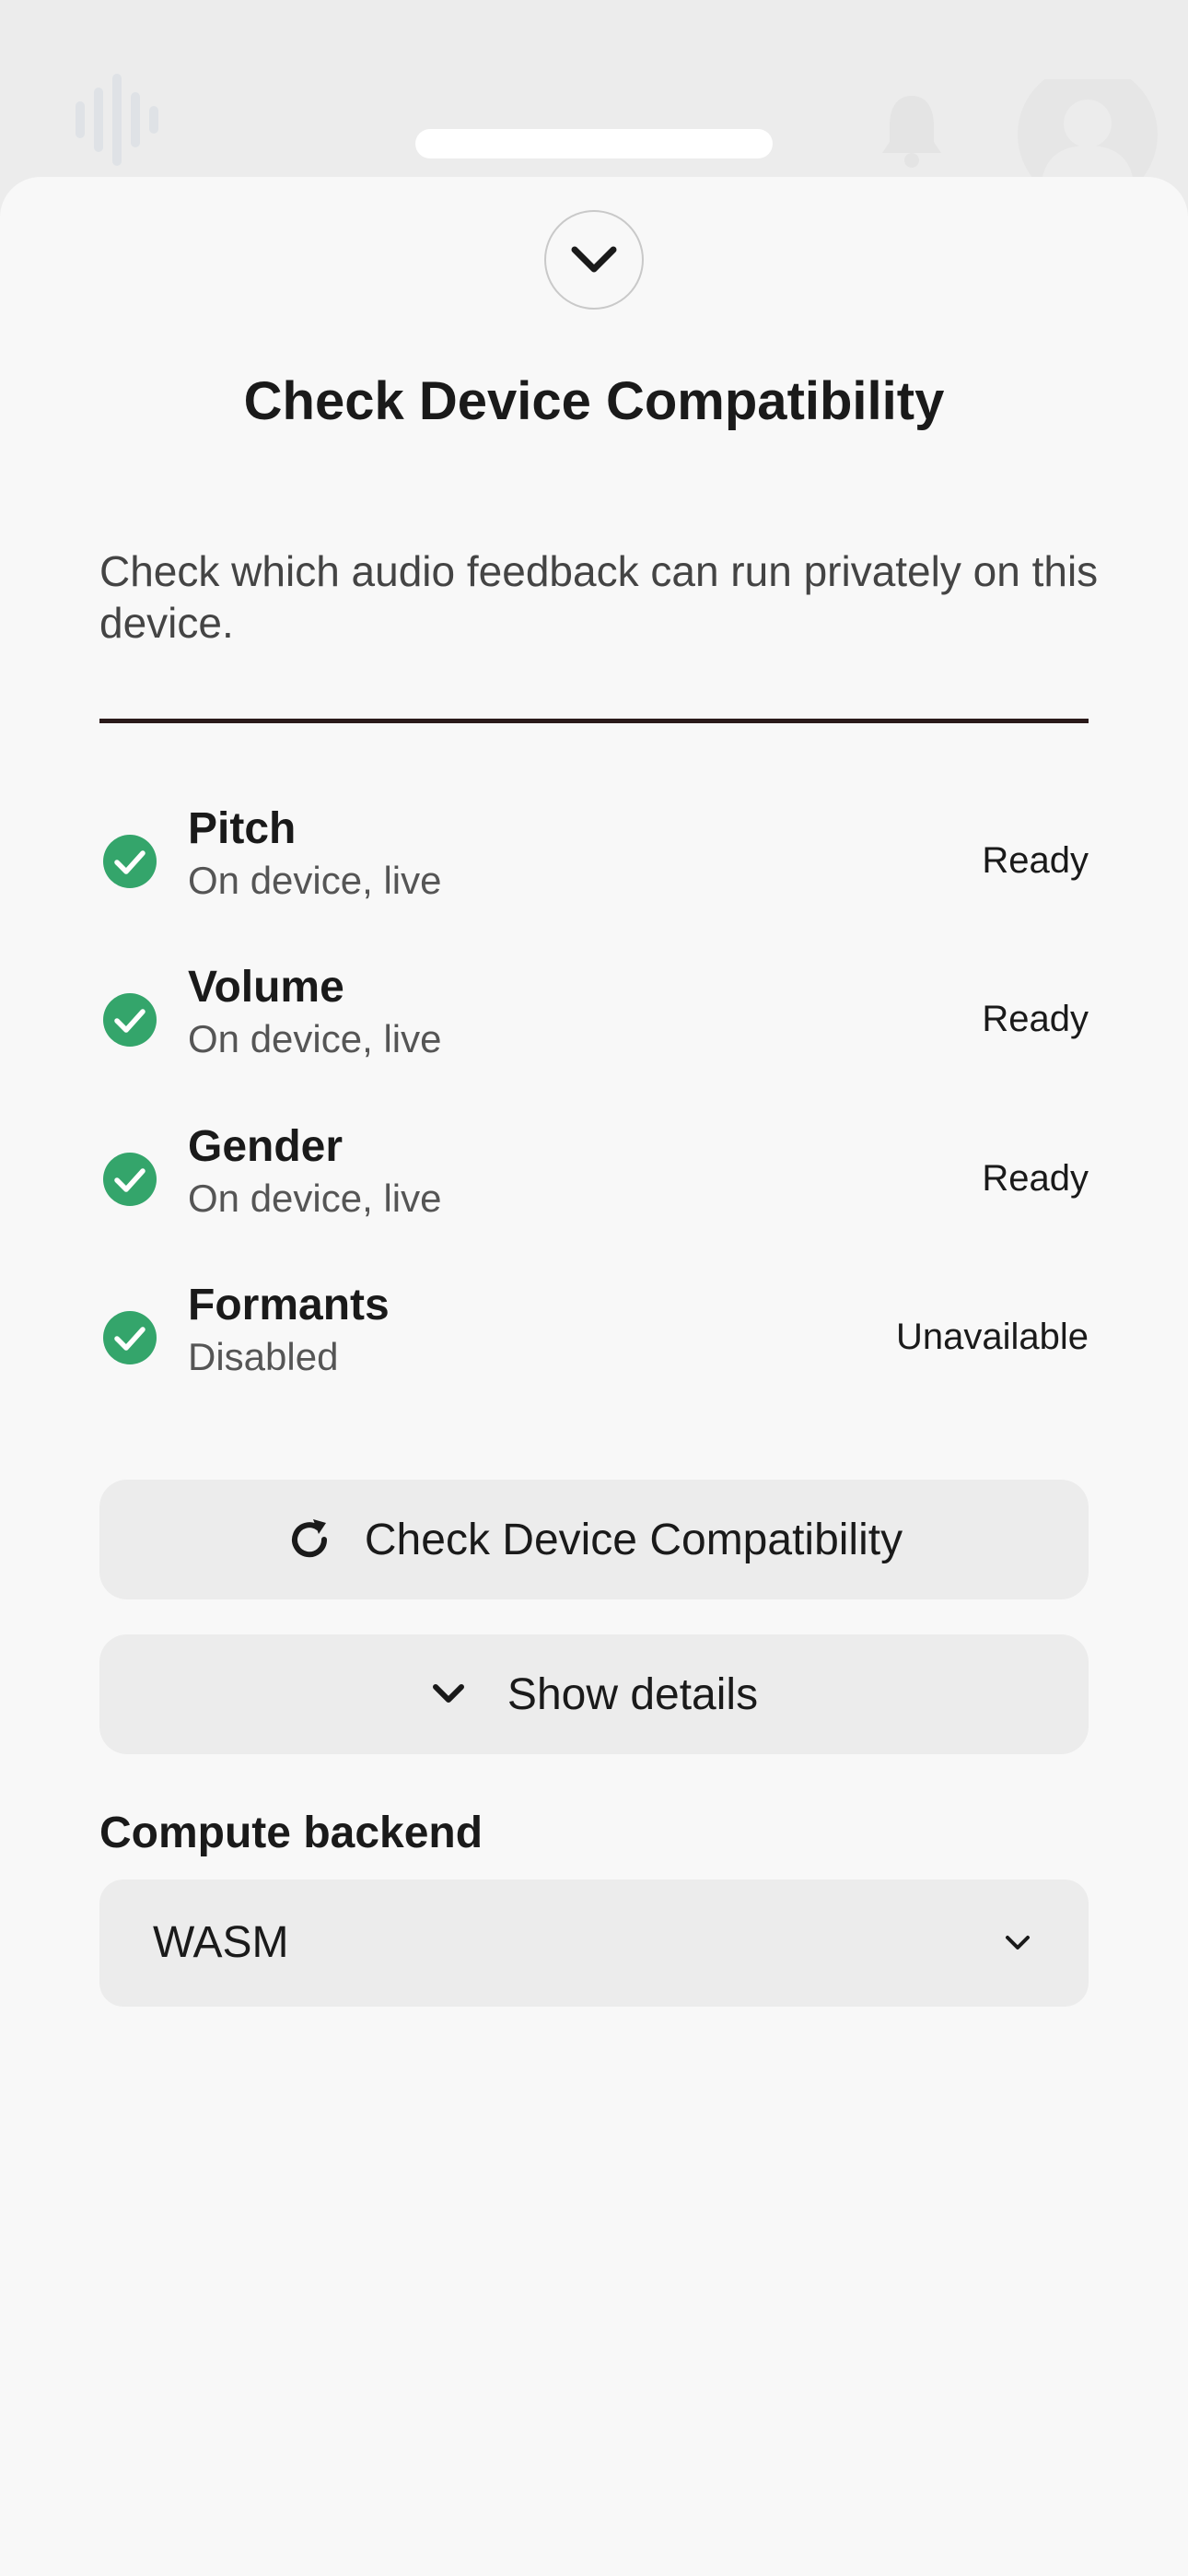 This screenshot has width=1188, height=2576. Describe the element at coordinates (633, 1539) in the screenshot. I see `check-compatibility-label: Check Device Compatibility` at that location.